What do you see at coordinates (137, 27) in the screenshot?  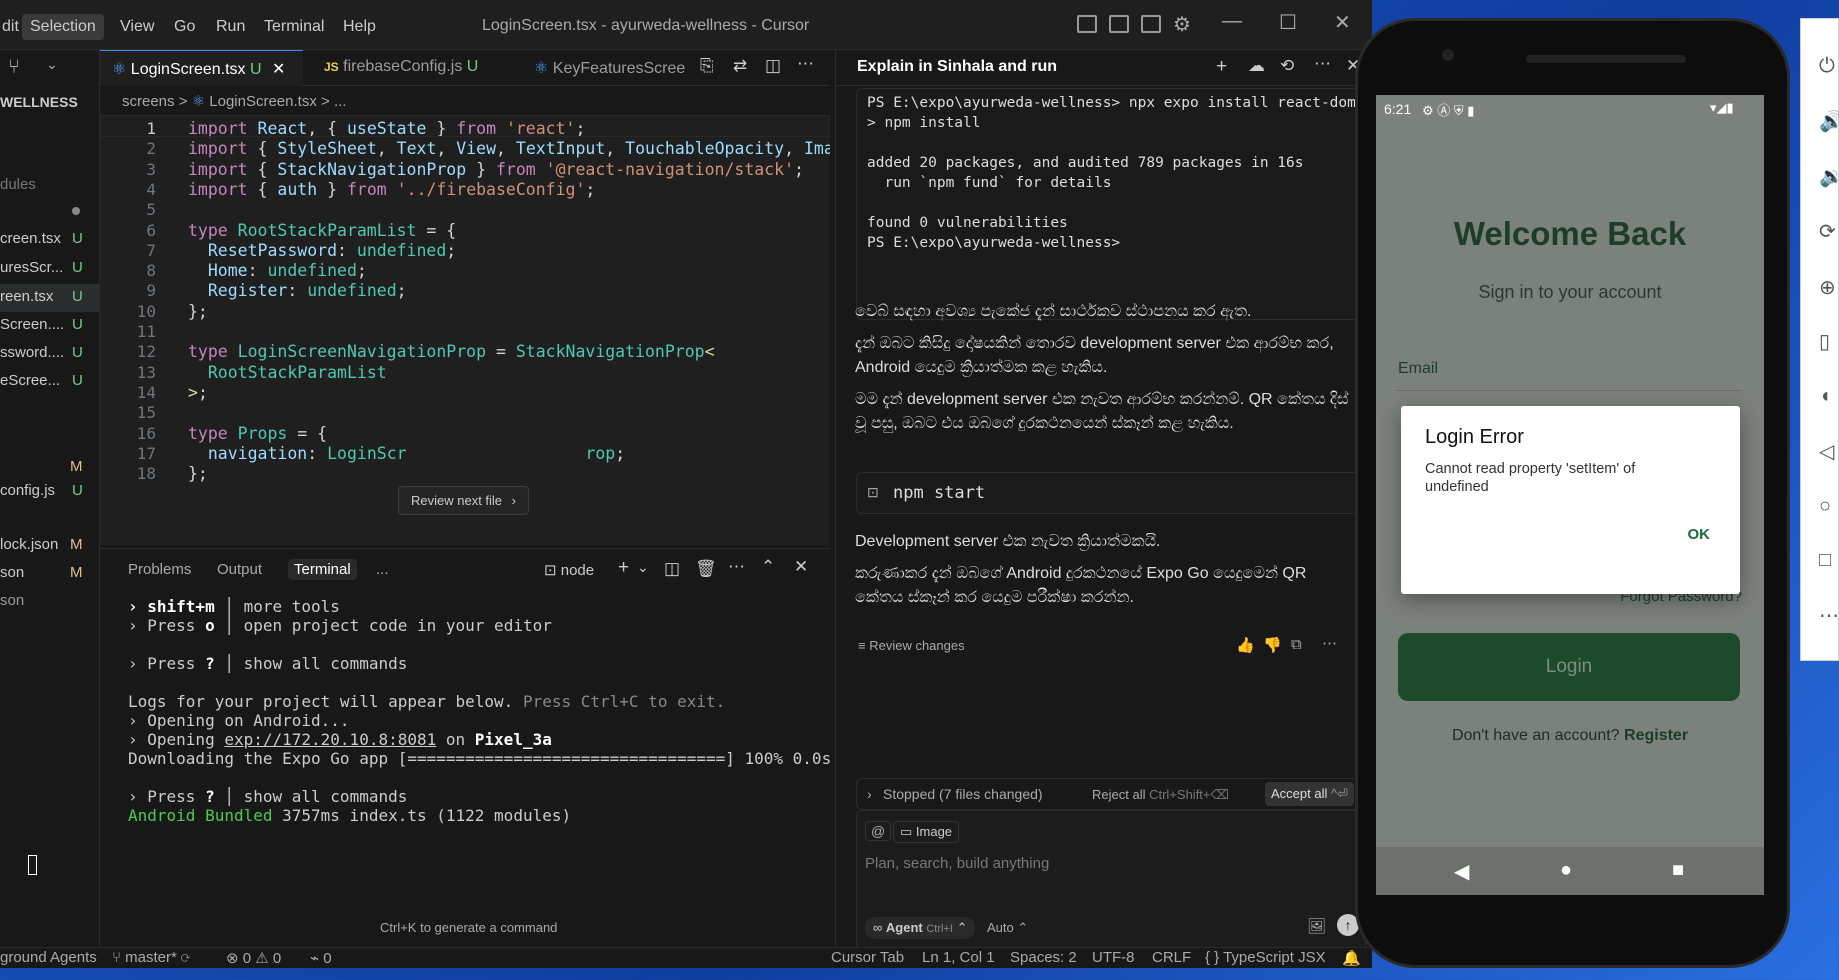 I see `menu-view: View` at bounding box center [137, 27].